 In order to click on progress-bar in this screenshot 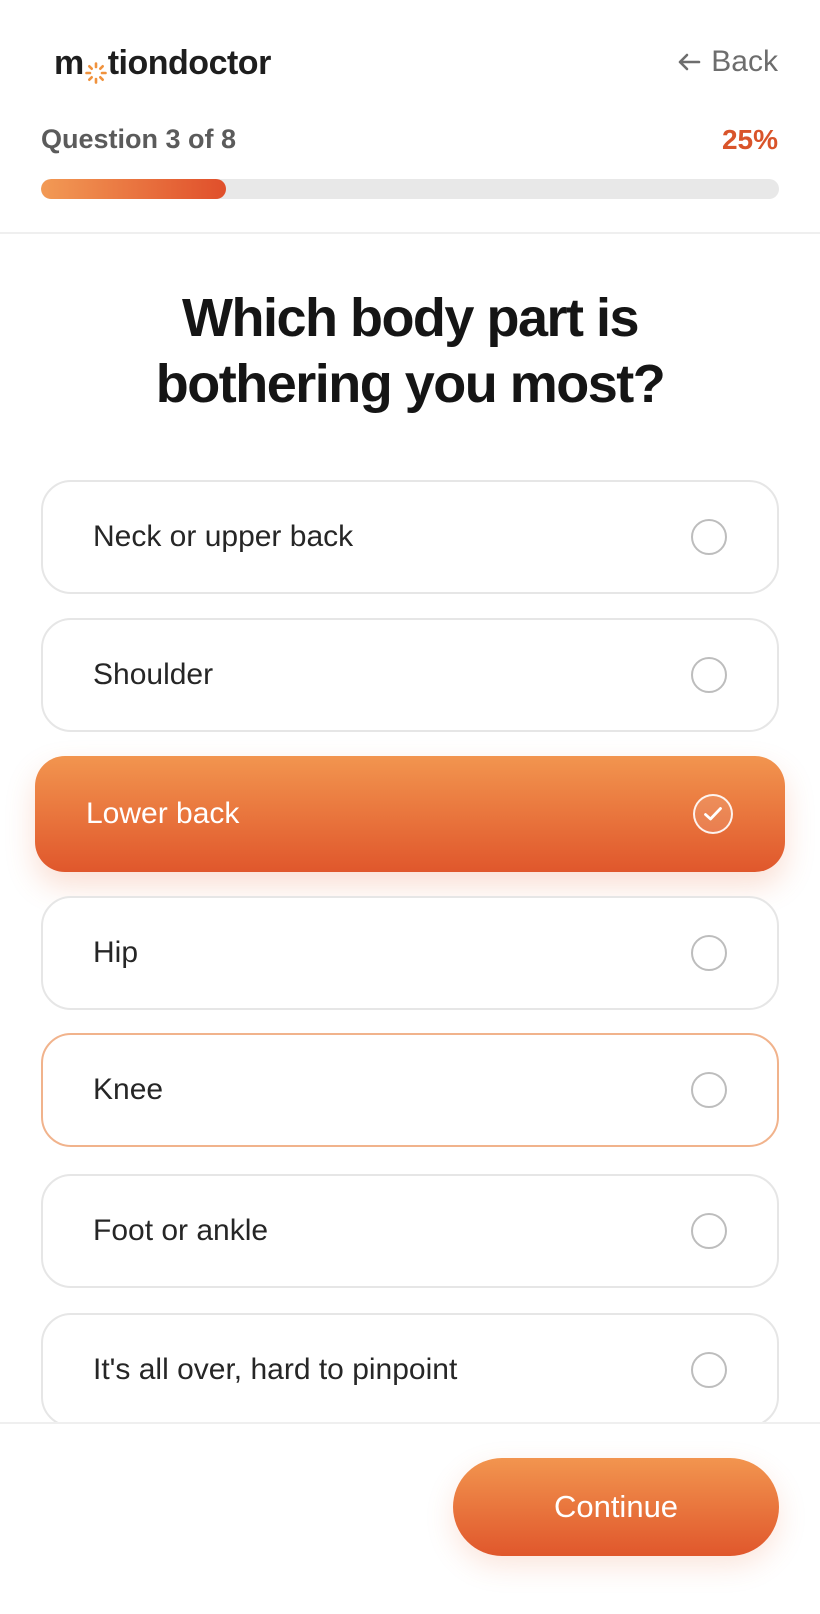, I will do `click(410, 189)`.